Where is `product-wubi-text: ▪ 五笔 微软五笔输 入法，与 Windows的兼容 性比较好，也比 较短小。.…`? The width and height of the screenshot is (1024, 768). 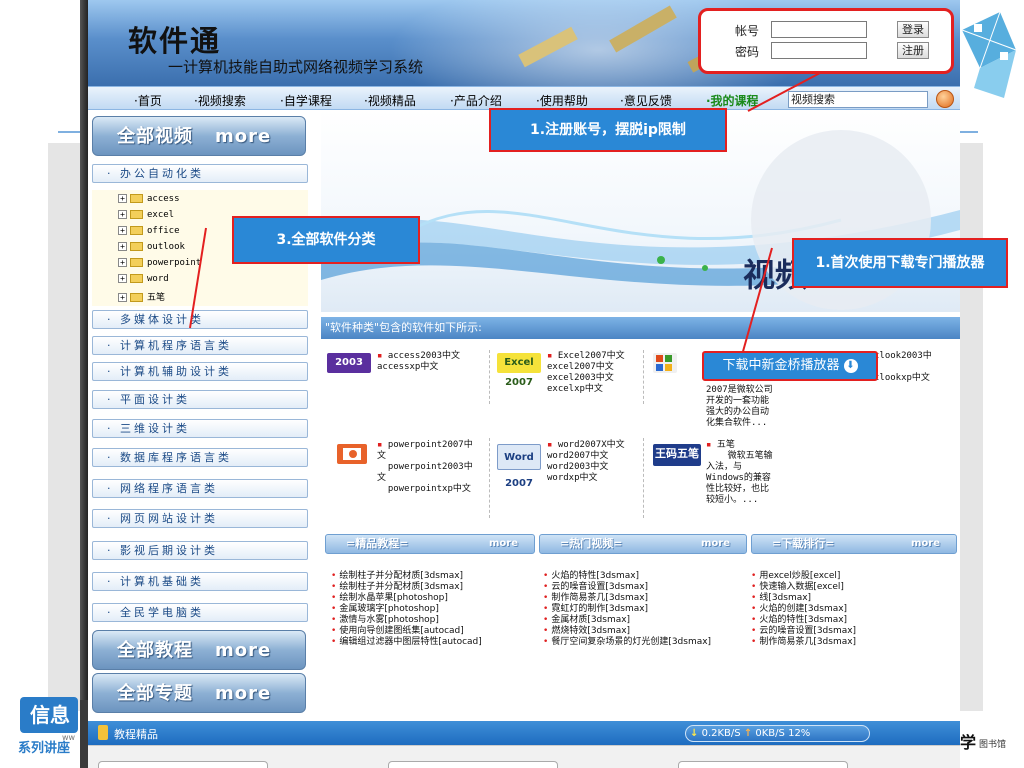
product-wubi-text: ▪ 五笔 微软五笔输 入法，与 Windows的兼容 性比较好，也比 较短小。.… is located at coordinates (739, 473).